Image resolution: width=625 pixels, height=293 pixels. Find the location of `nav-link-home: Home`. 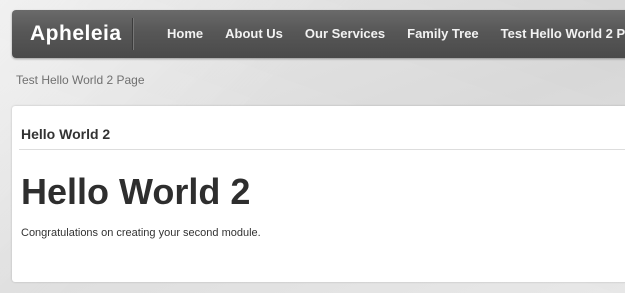

nav-link-home: Home is located at coordinates (185, 34).